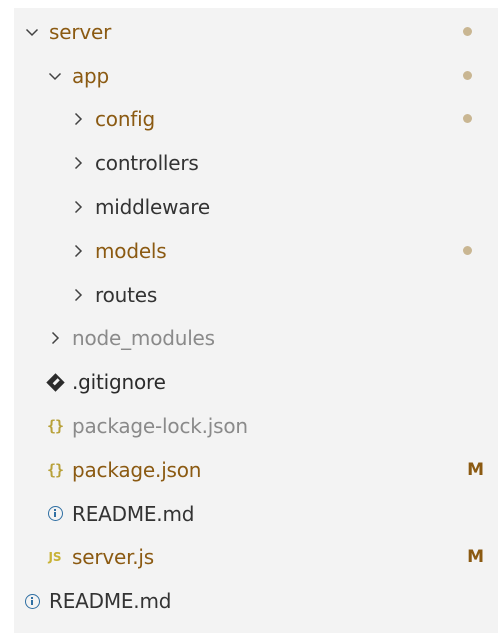  I want to click on git-icon, so click(55, 382).